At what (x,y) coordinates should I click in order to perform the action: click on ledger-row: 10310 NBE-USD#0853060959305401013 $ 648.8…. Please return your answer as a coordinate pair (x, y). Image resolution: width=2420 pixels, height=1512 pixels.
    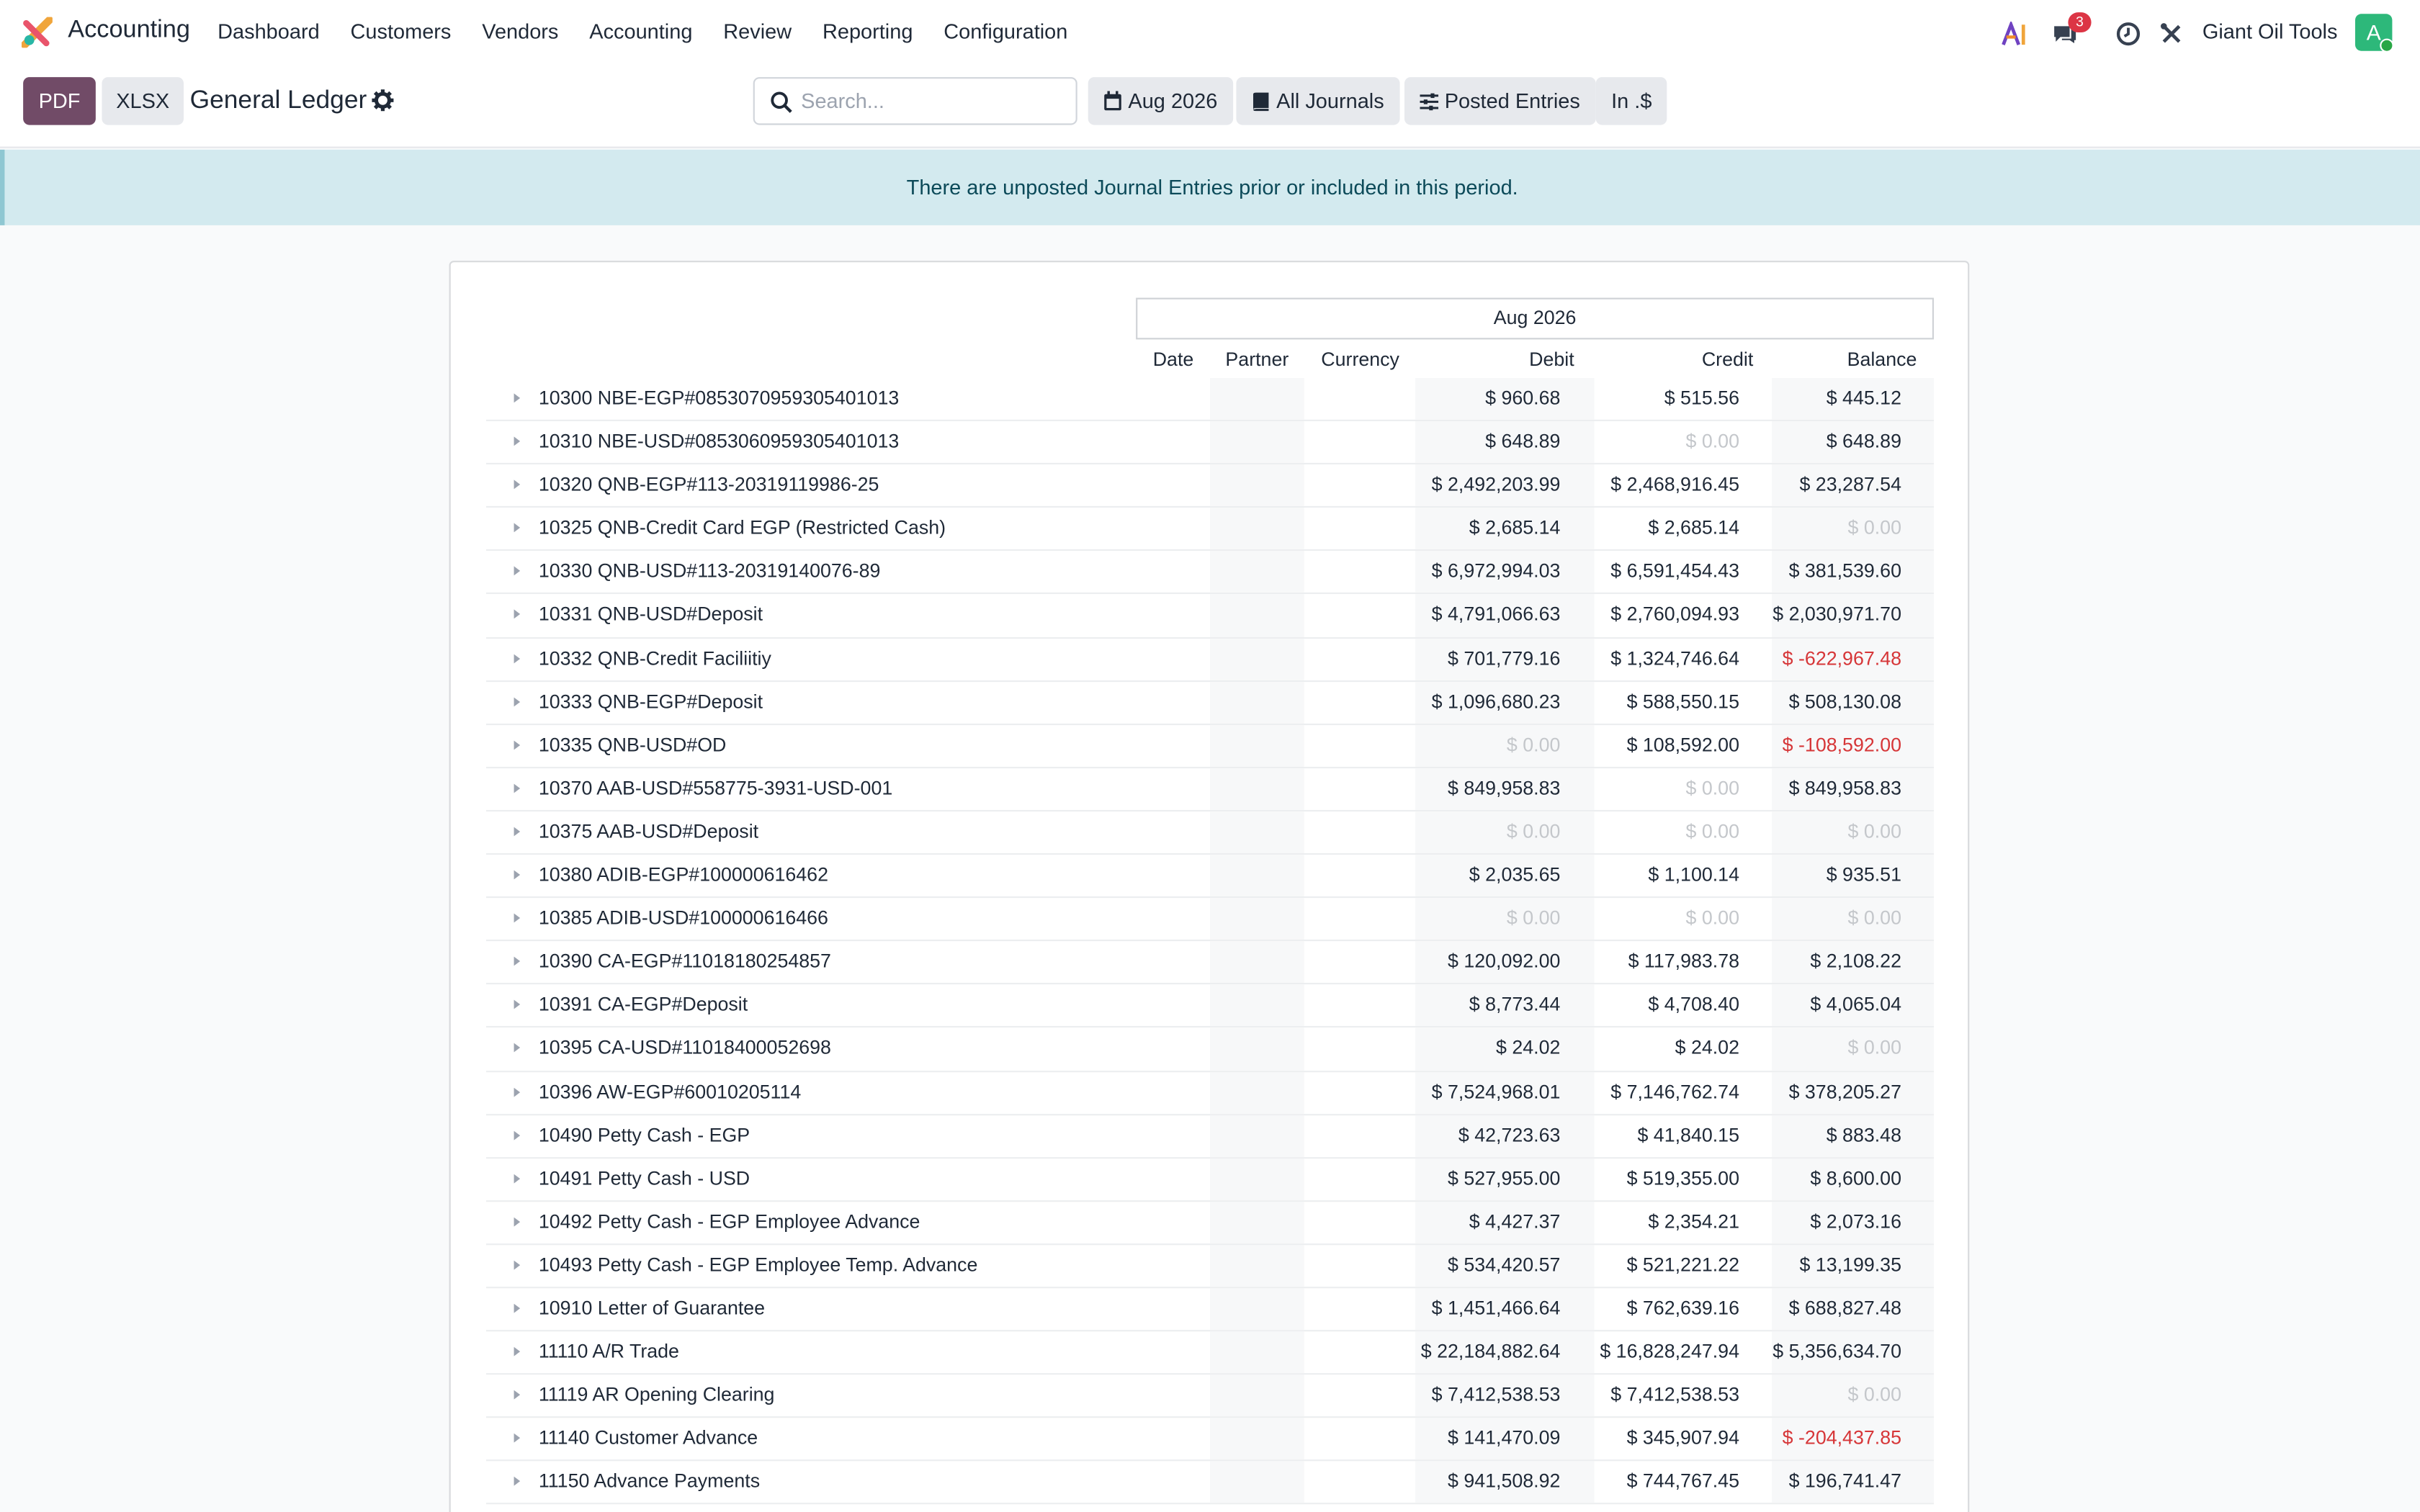
    Looking at the image, I should click on (1210, 443).